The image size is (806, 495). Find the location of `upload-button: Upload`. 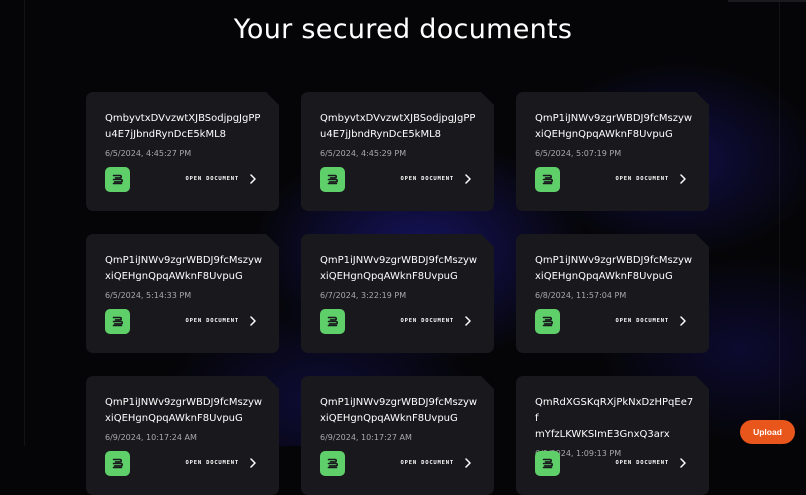

upload-button: Upload is located at coordinates (767, 432).